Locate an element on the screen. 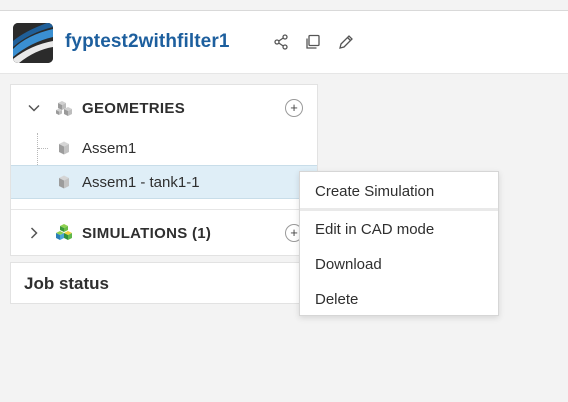 This screenshot has height=402, width=568. tree-item-label: Assem1 - tank1-1 is located at coordinates (141, 182).